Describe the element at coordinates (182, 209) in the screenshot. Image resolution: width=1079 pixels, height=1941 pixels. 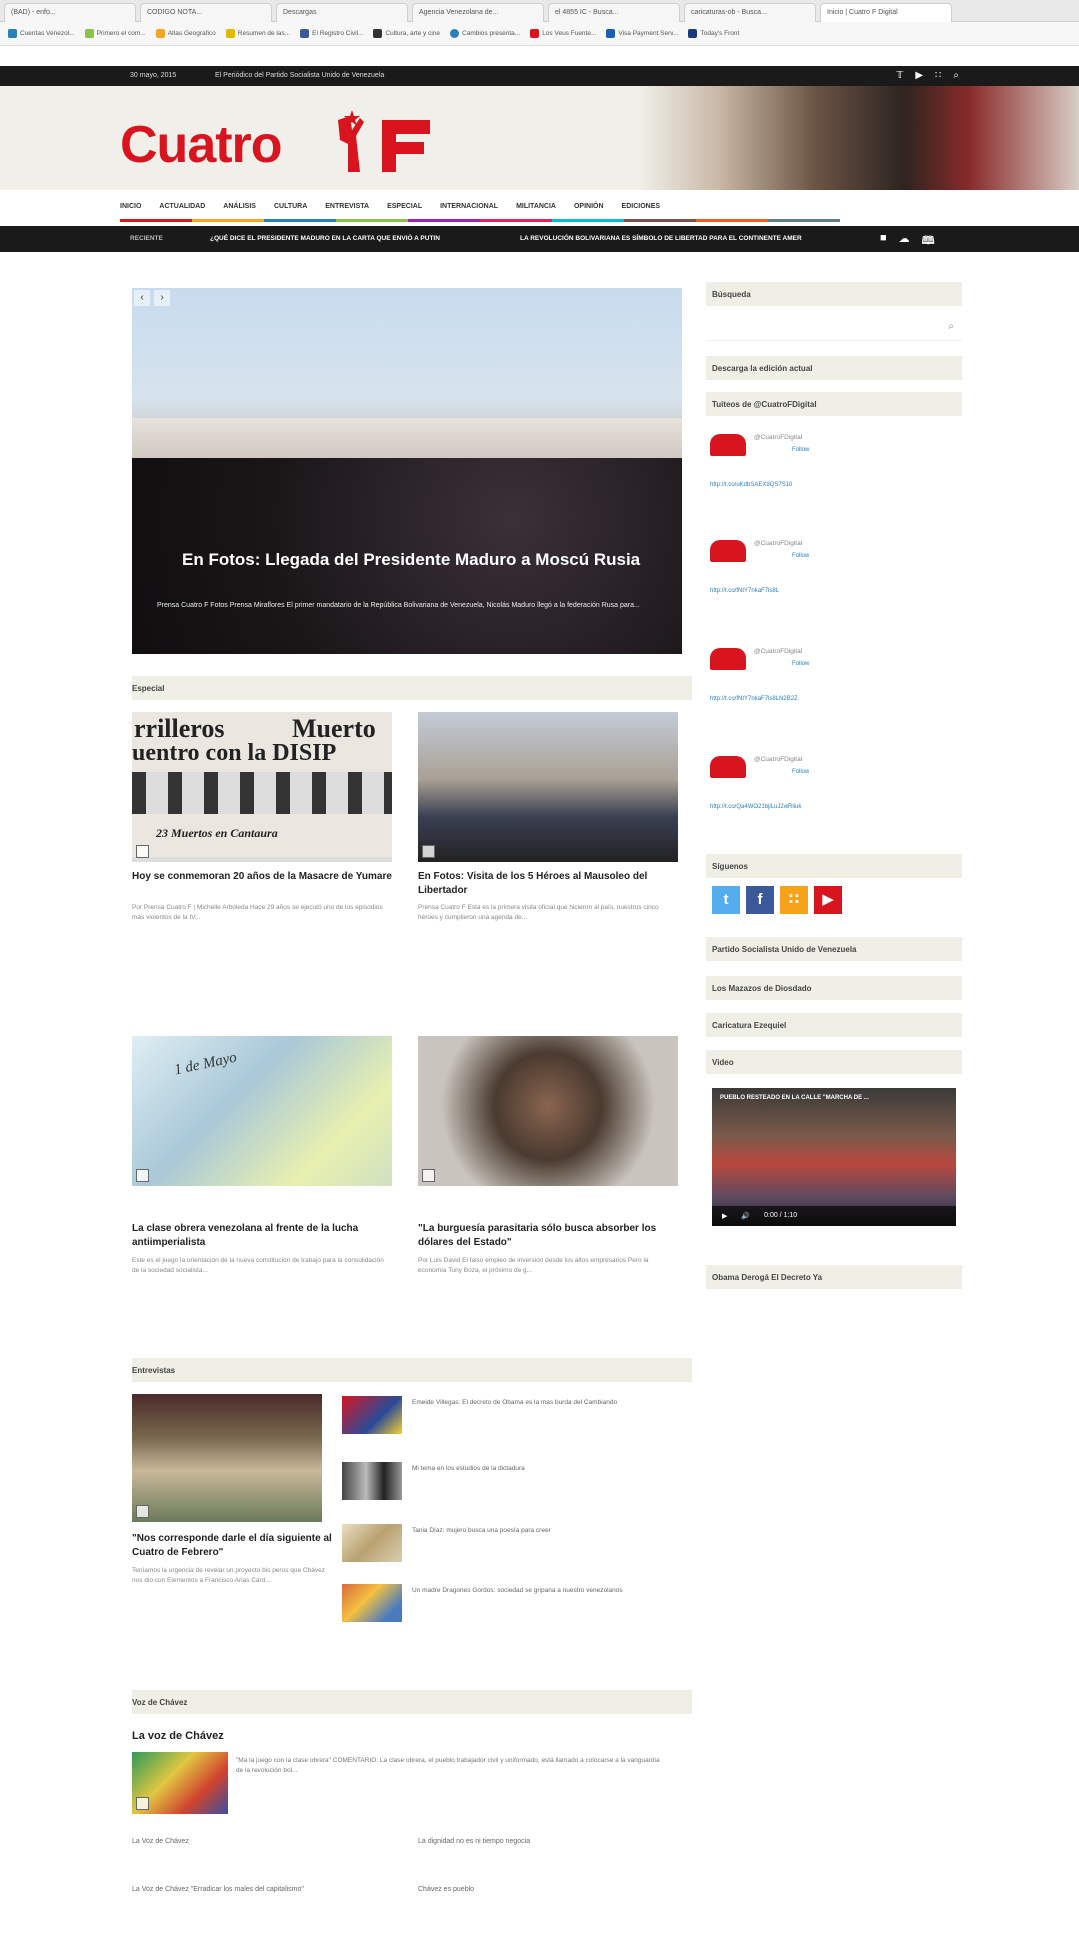
I see `nav-item-actualidad: ACTUALIDAD` at that location.